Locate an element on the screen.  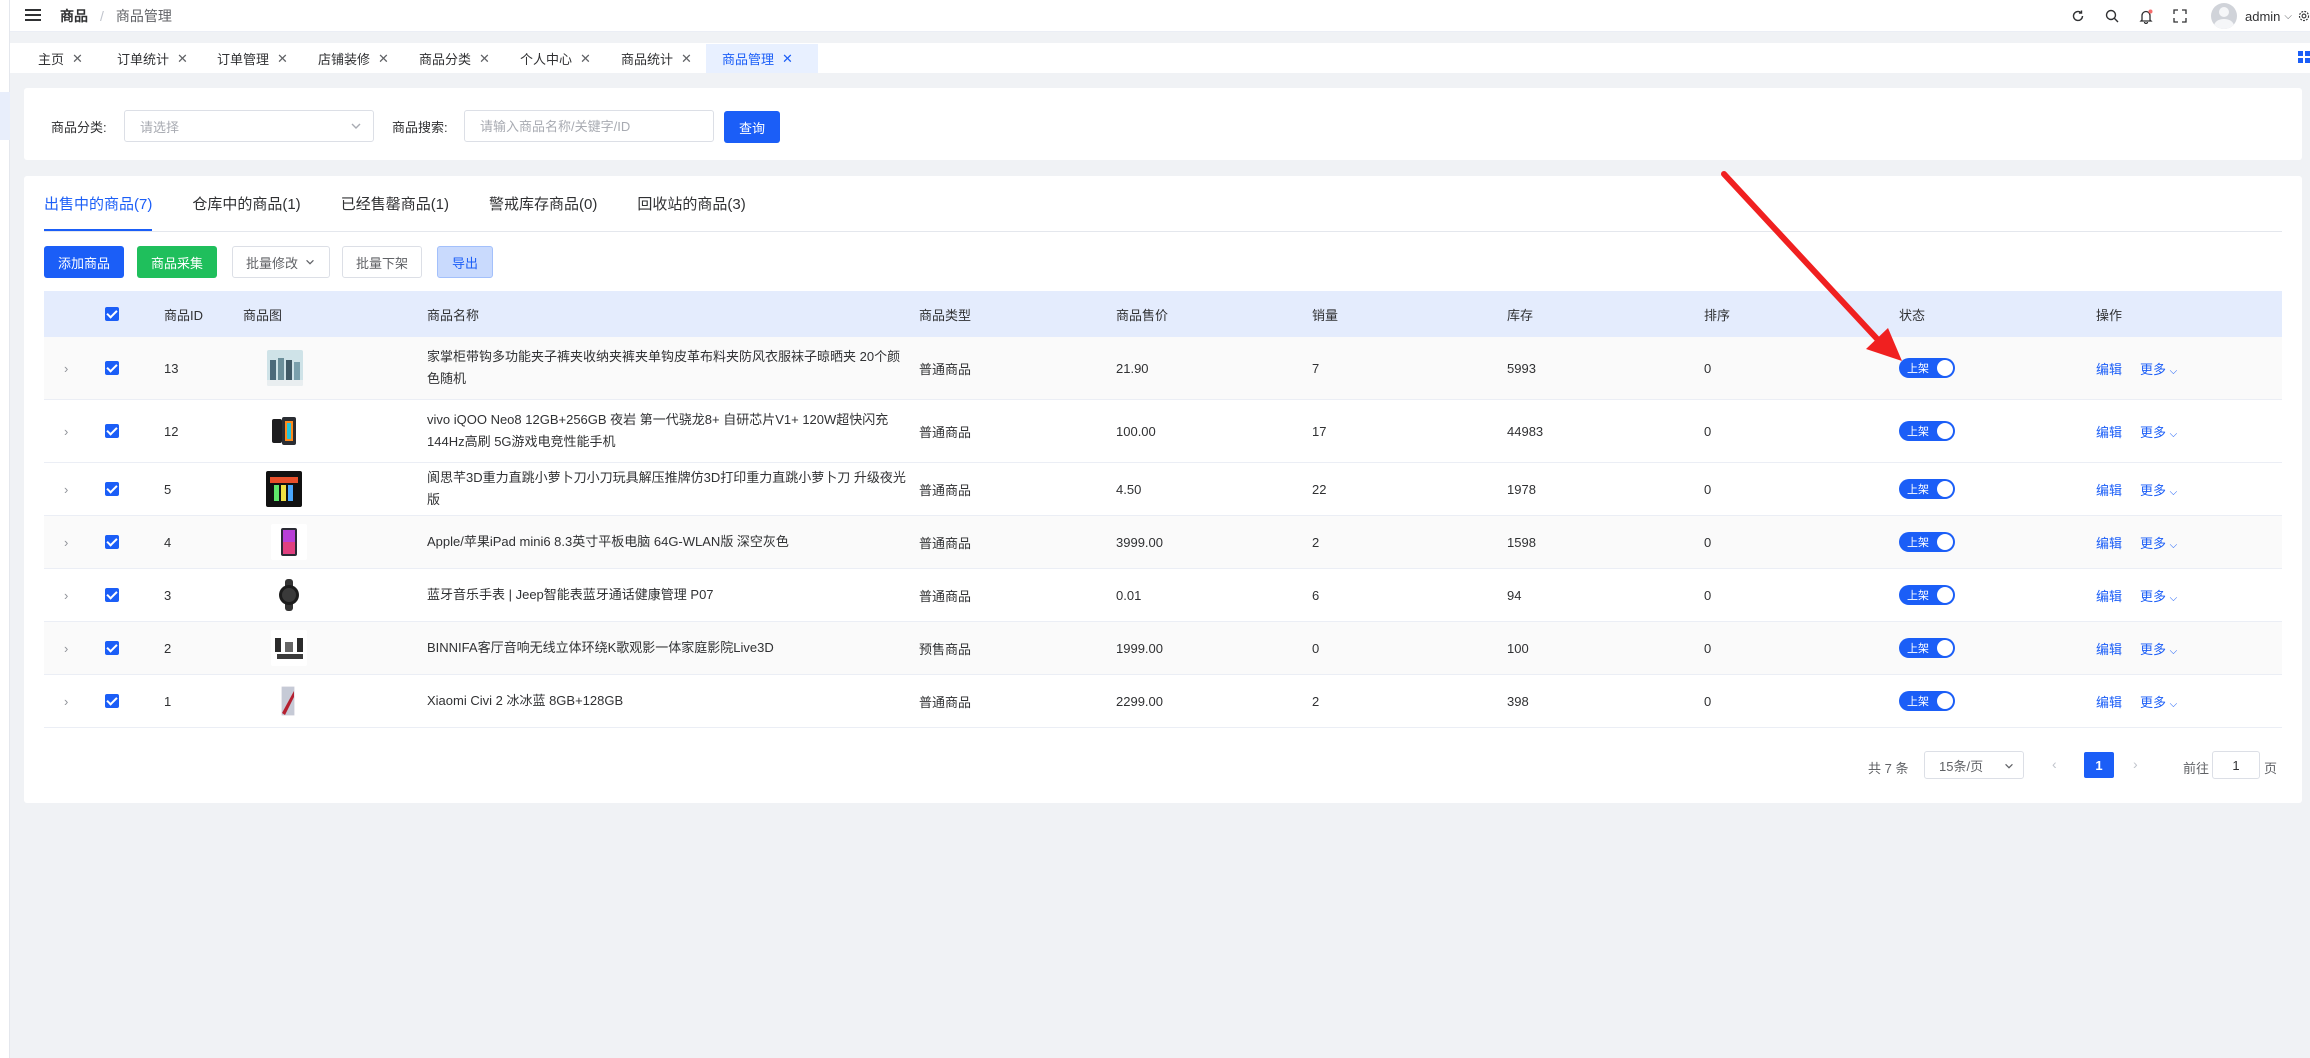
product-sort: 0 is located at coordinates (1708, 368).